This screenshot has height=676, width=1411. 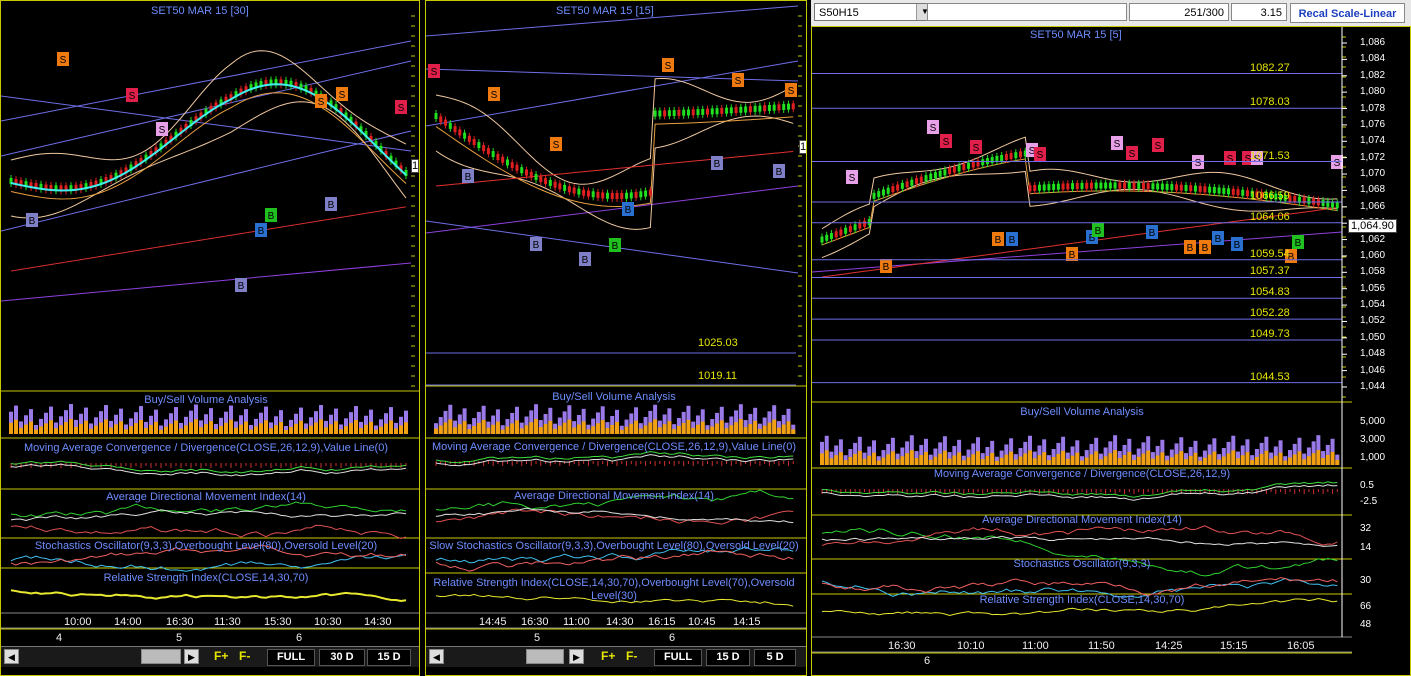 I want to click on price-axis-label: 1,078, so click(x=1373, y=108).